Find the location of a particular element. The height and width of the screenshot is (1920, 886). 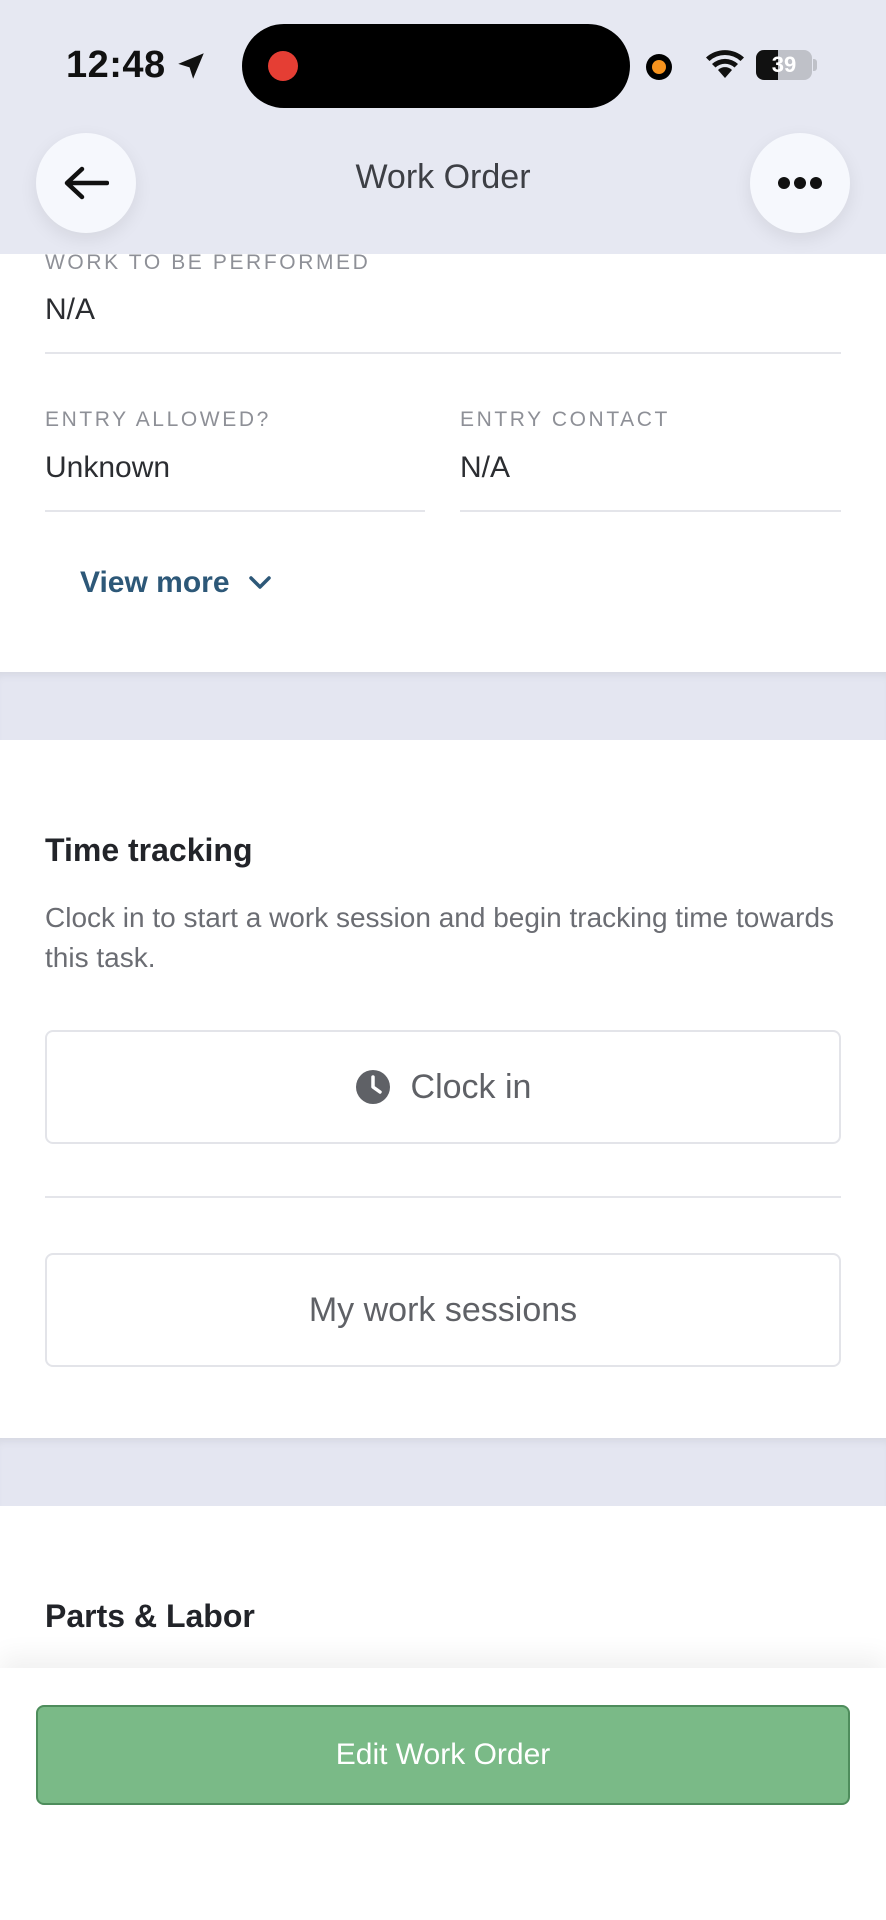

parts-labor-section is located at coordinates (443, 1587).